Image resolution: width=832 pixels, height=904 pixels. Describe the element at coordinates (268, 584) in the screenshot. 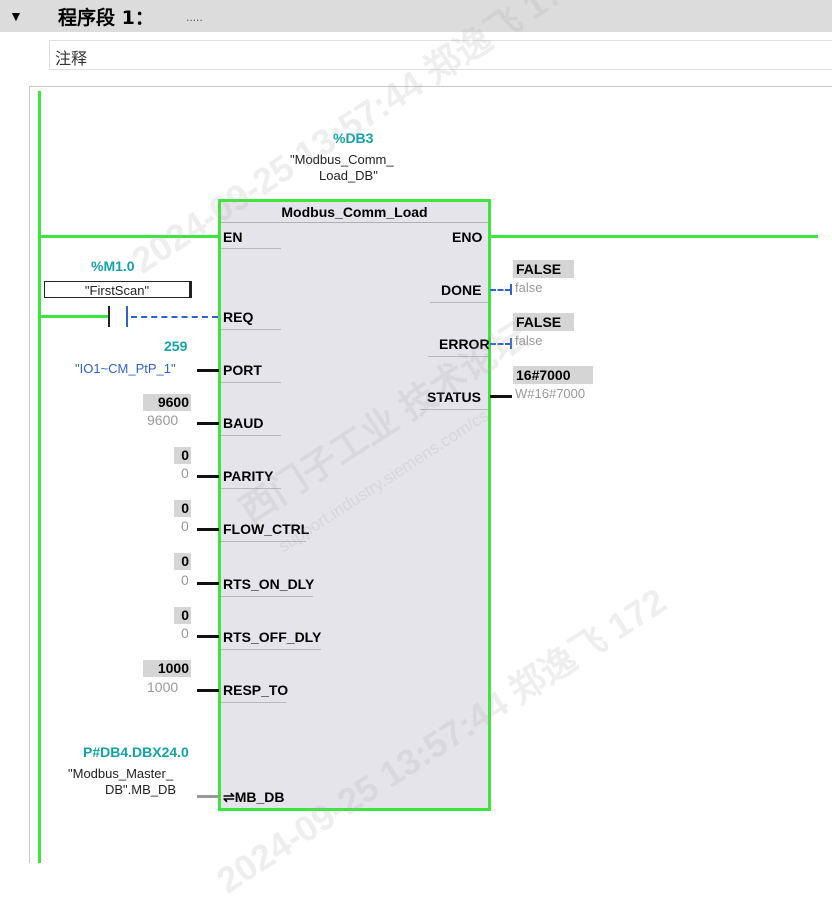

I see `pin-rts-on-dly: RTS_ON_DLY` at that location.